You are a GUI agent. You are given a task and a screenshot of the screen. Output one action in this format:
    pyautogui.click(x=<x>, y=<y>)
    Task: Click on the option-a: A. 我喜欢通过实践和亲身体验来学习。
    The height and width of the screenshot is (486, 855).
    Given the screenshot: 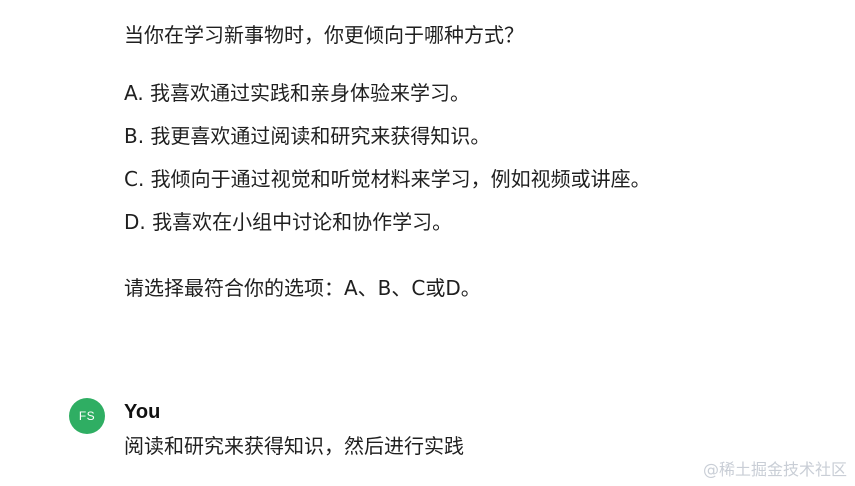 What is the action you would take?
    pyautogui.click(x=297, y=93)
    